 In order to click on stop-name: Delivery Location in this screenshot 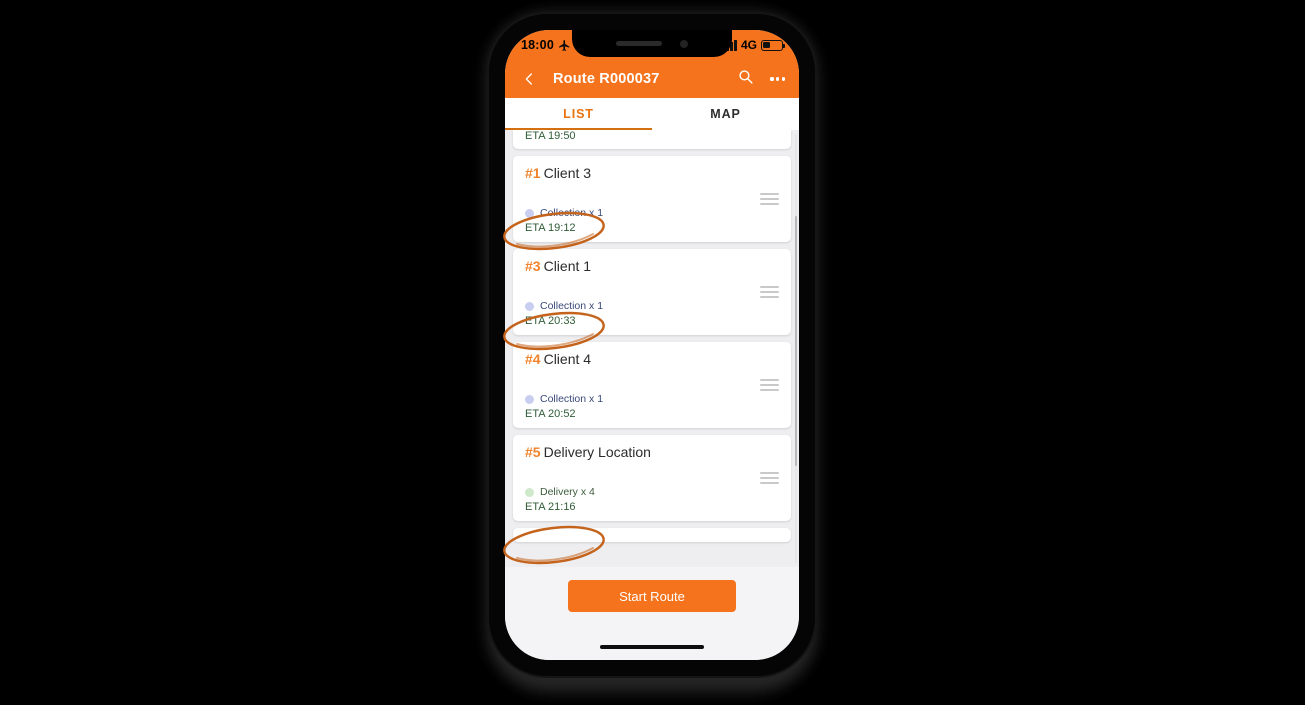, I will do `click(597, 452)`.